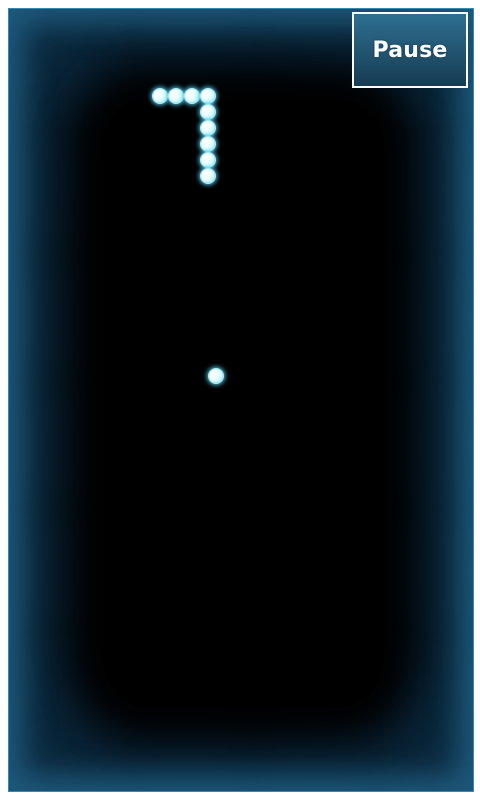 This screenshot has width=480, height=800. Describe the element at coordinates (208, 176) in the screenshot. I see `snake-head` at that location.